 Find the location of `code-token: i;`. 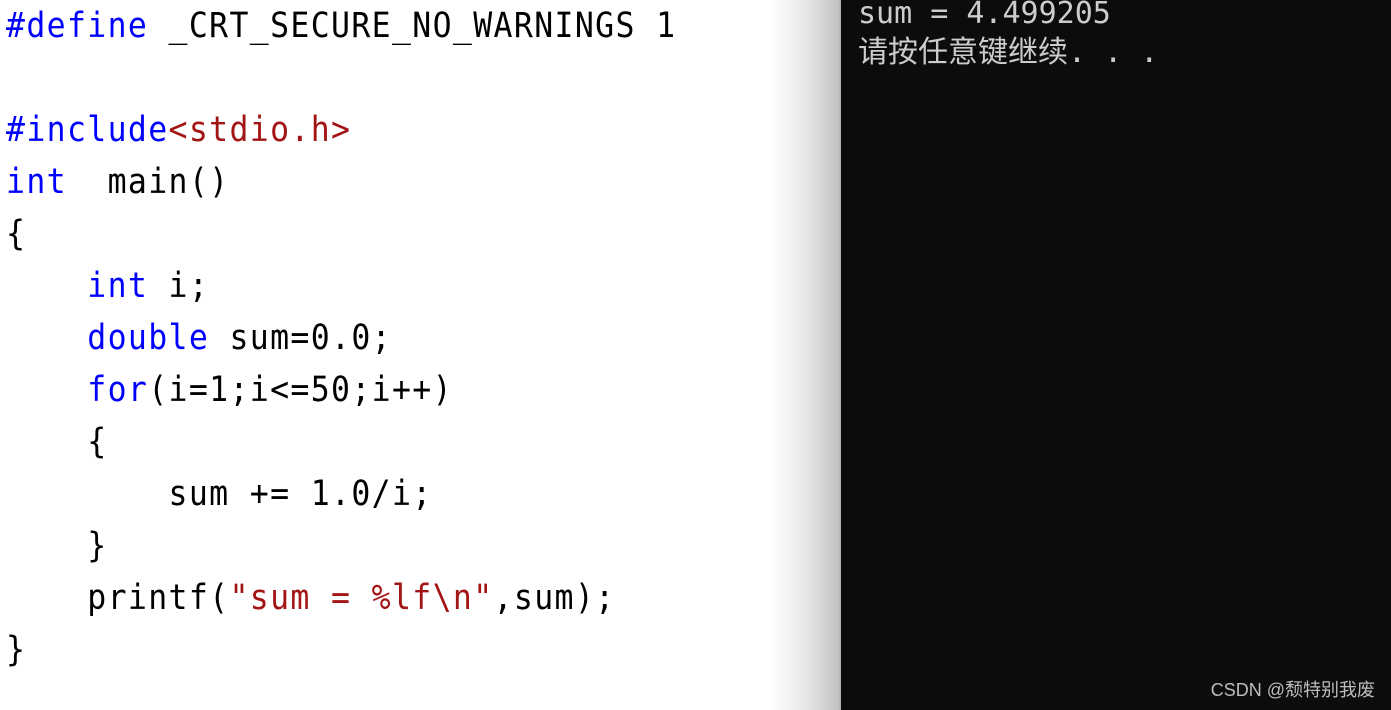

code-token: i; is located at coordinates (179, 286).